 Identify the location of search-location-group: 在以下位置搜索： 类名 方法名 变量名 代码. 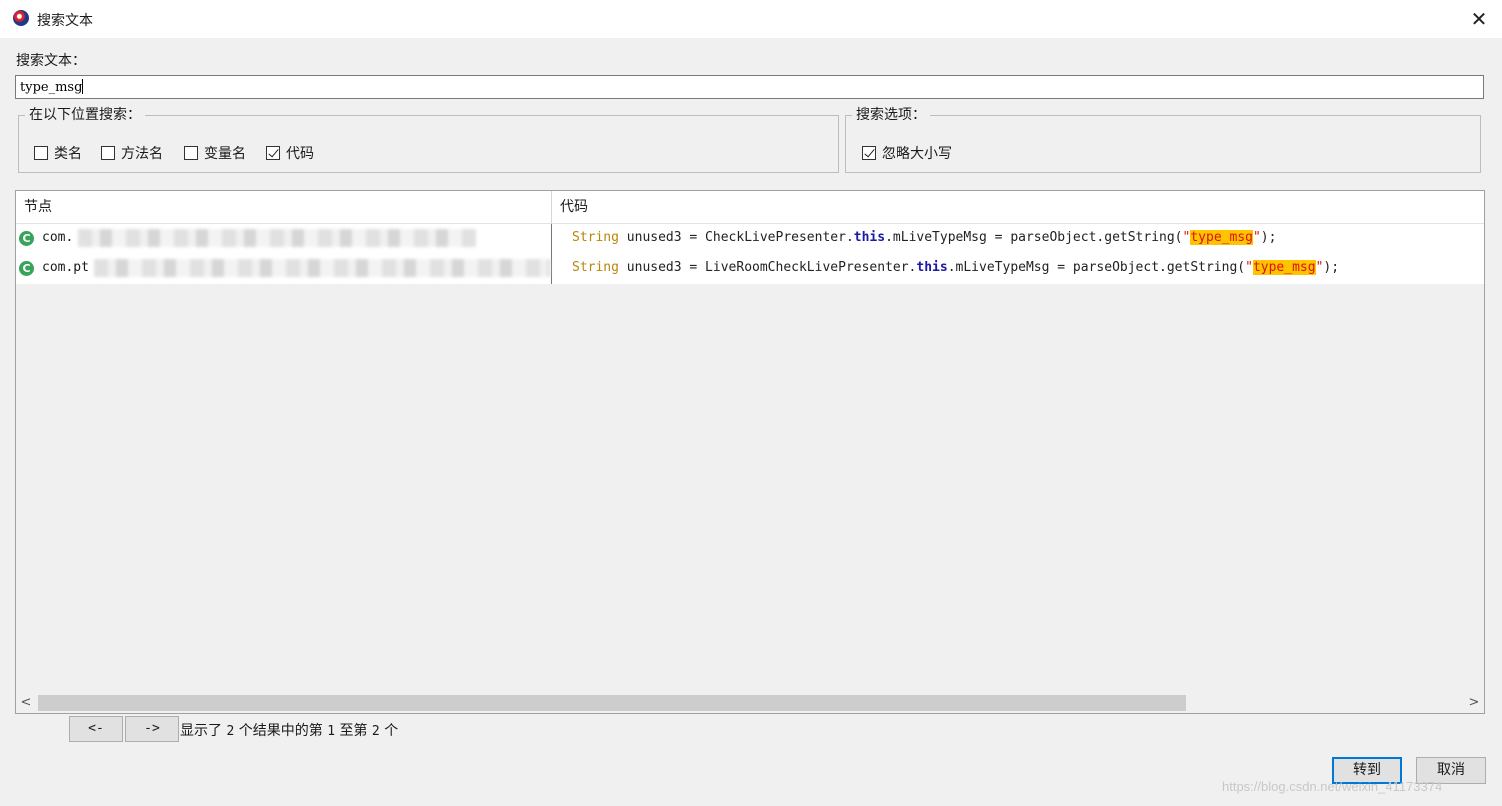
(428, 138).